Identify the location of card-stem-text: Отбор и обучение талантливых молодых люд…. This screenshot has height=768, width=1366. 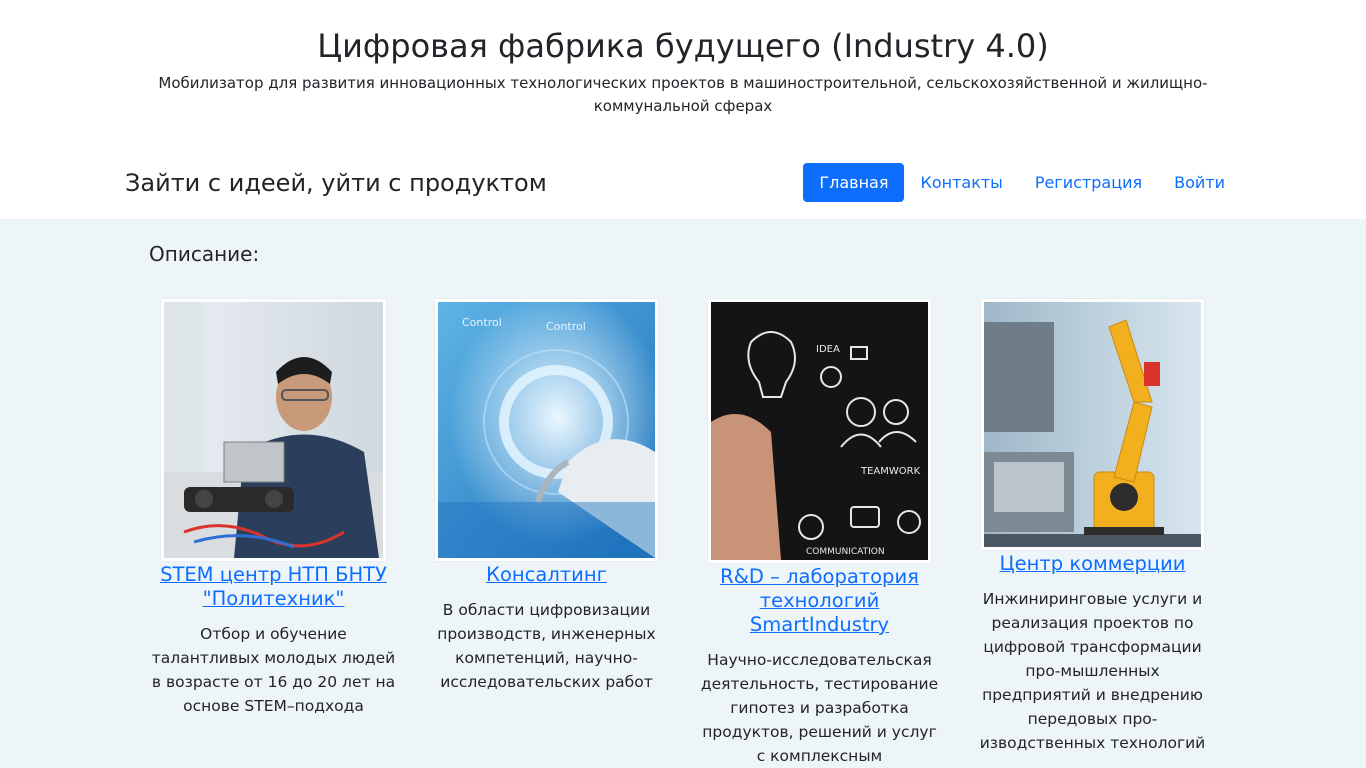
(273, 670).